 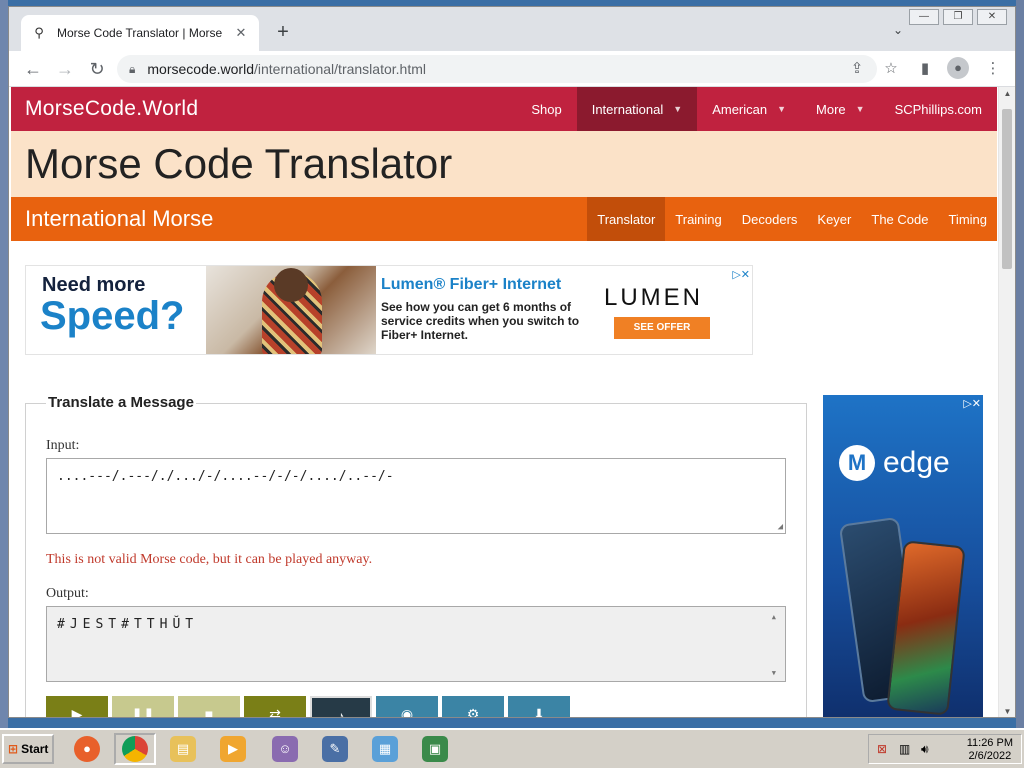 What do you see at coordinates (698, 219) in the screenshot?
I see `tab-training: Training` at bounding box center [698, 219].